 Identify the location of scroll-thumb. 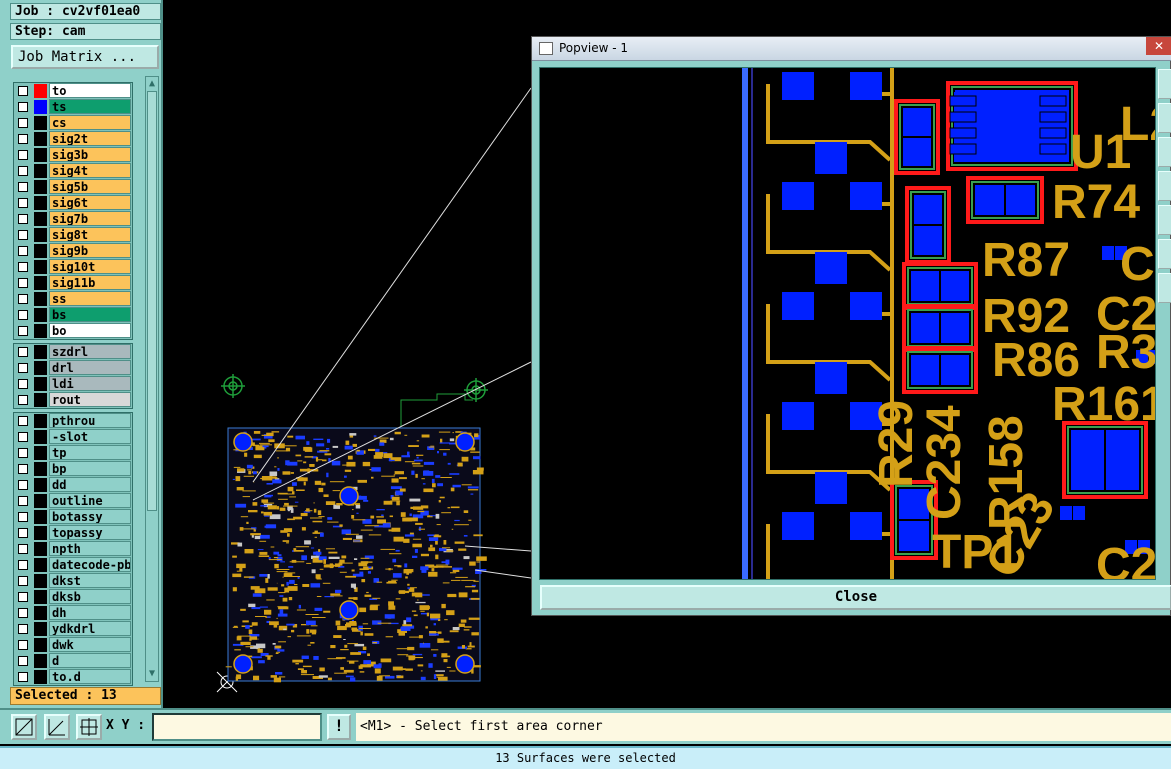
(152, 301).